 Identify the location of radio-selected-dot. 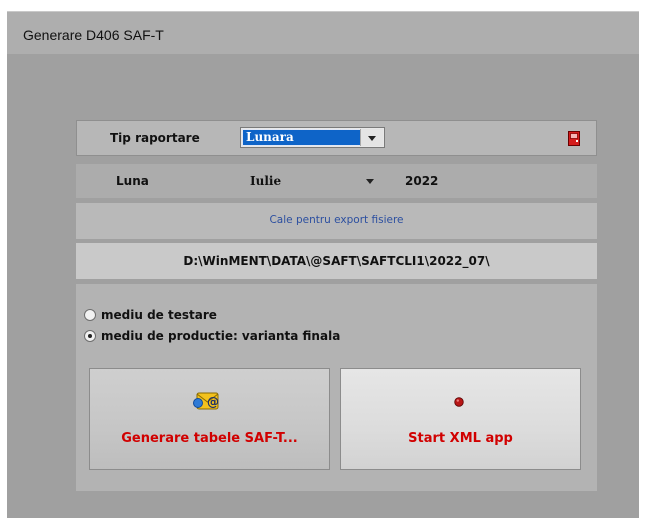
(90, 336).